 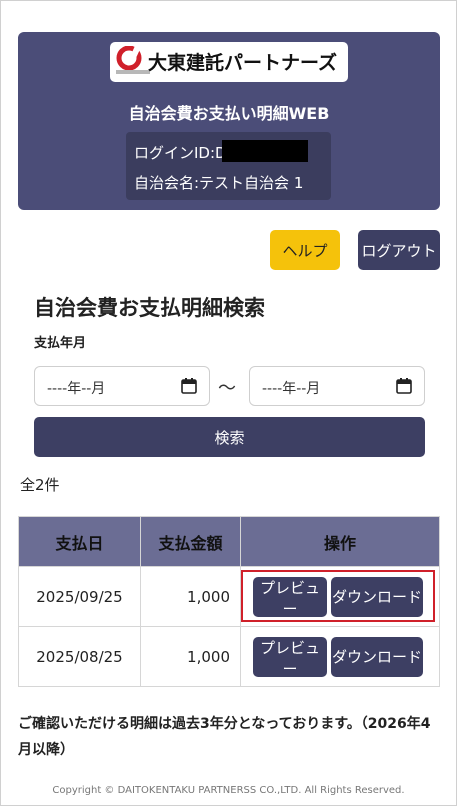 I want to click on column-header-actions: 操作, so click(x=340, y=541).